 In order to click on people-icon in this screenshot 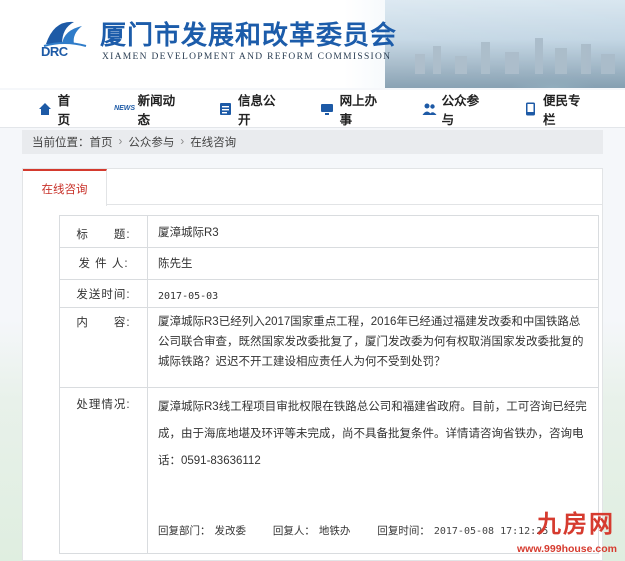, I will do `click(429, 109)`.